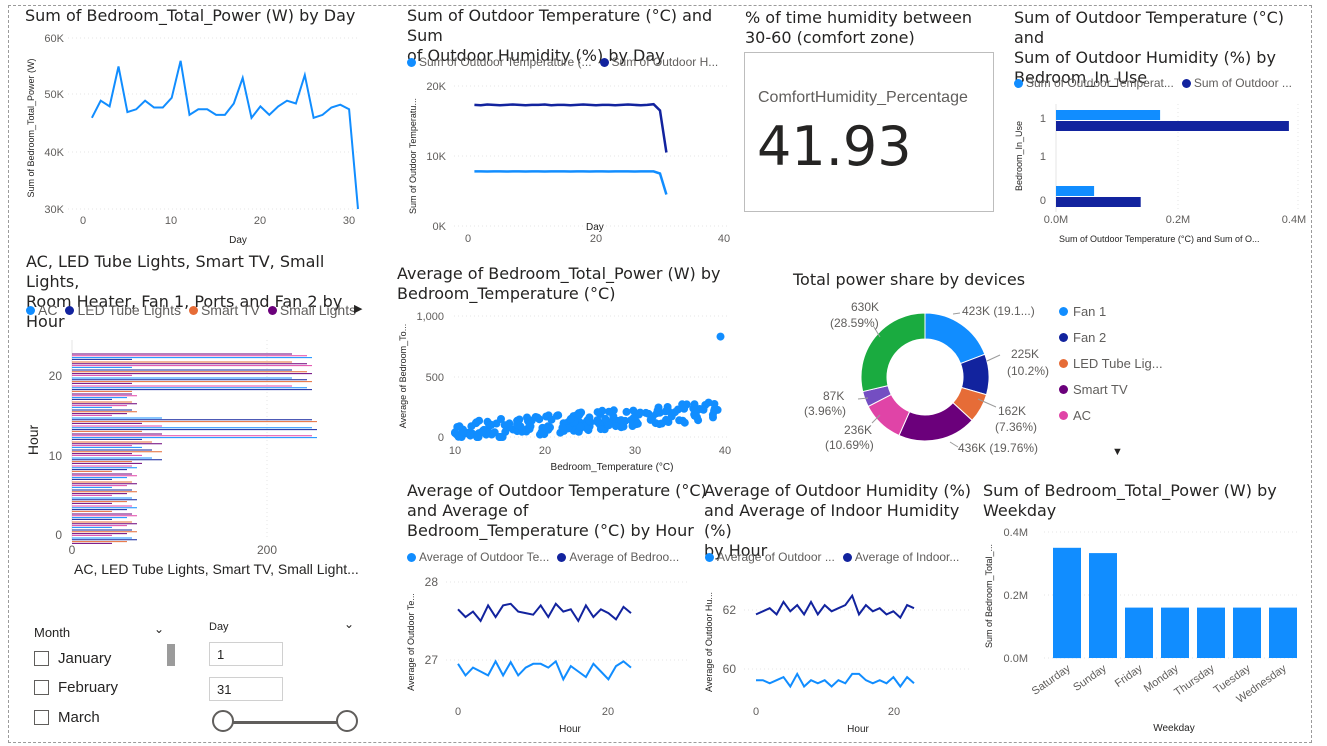 The width and height of the screenshot is (1327, 746). Describe the element at coordinates (246, 689) in the screenshot. I see `day-max-input: 31` at that location.